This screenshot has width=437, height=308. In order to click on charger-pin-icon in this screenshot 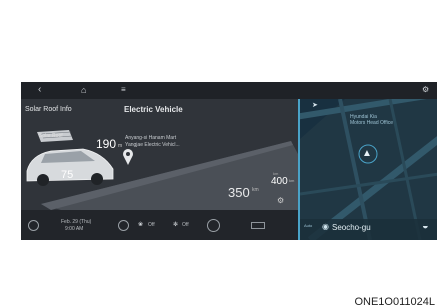, I will do `click(128, 157)`.